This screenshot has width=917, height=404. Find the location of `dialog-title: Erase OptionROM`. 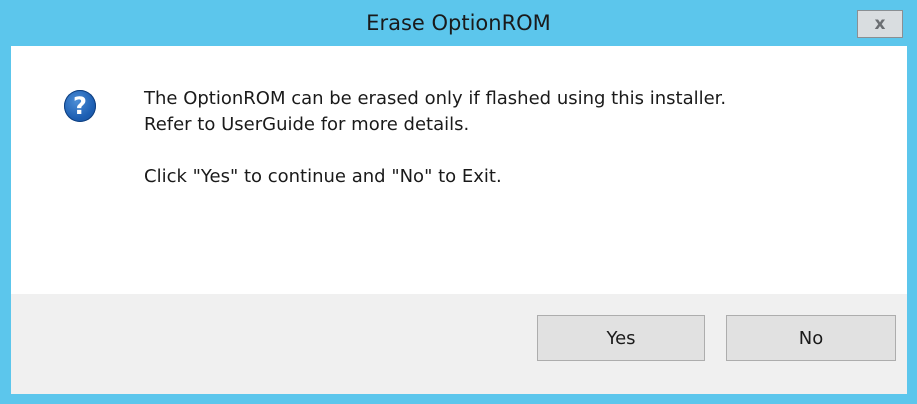

dialog-title: Erase OptionROM is located at coordinates (458, 23).